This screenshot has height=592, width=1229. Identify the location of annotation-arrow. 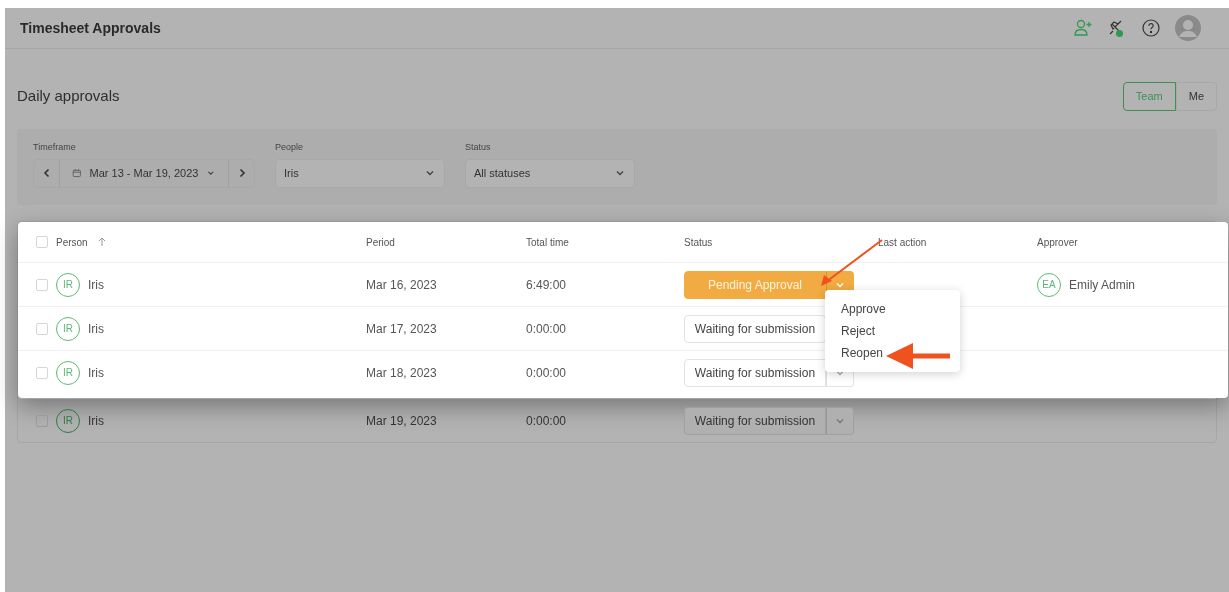
(919, 356).